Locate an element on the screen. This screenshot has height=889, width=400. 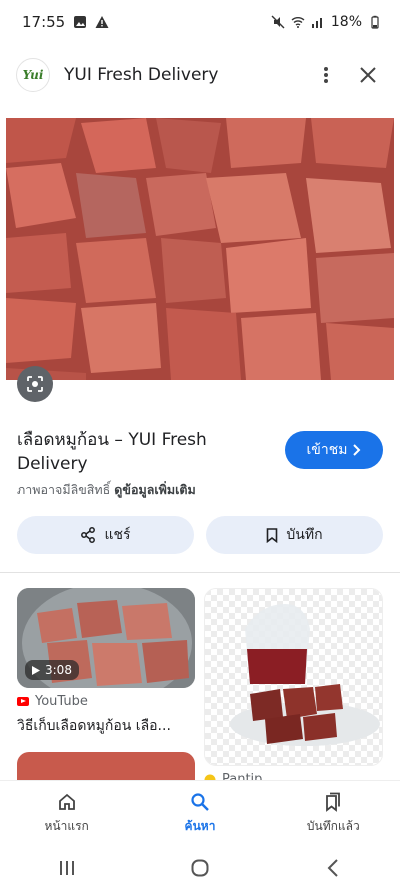
visit-label: เข้าชม is located at coordinates (327, 450).